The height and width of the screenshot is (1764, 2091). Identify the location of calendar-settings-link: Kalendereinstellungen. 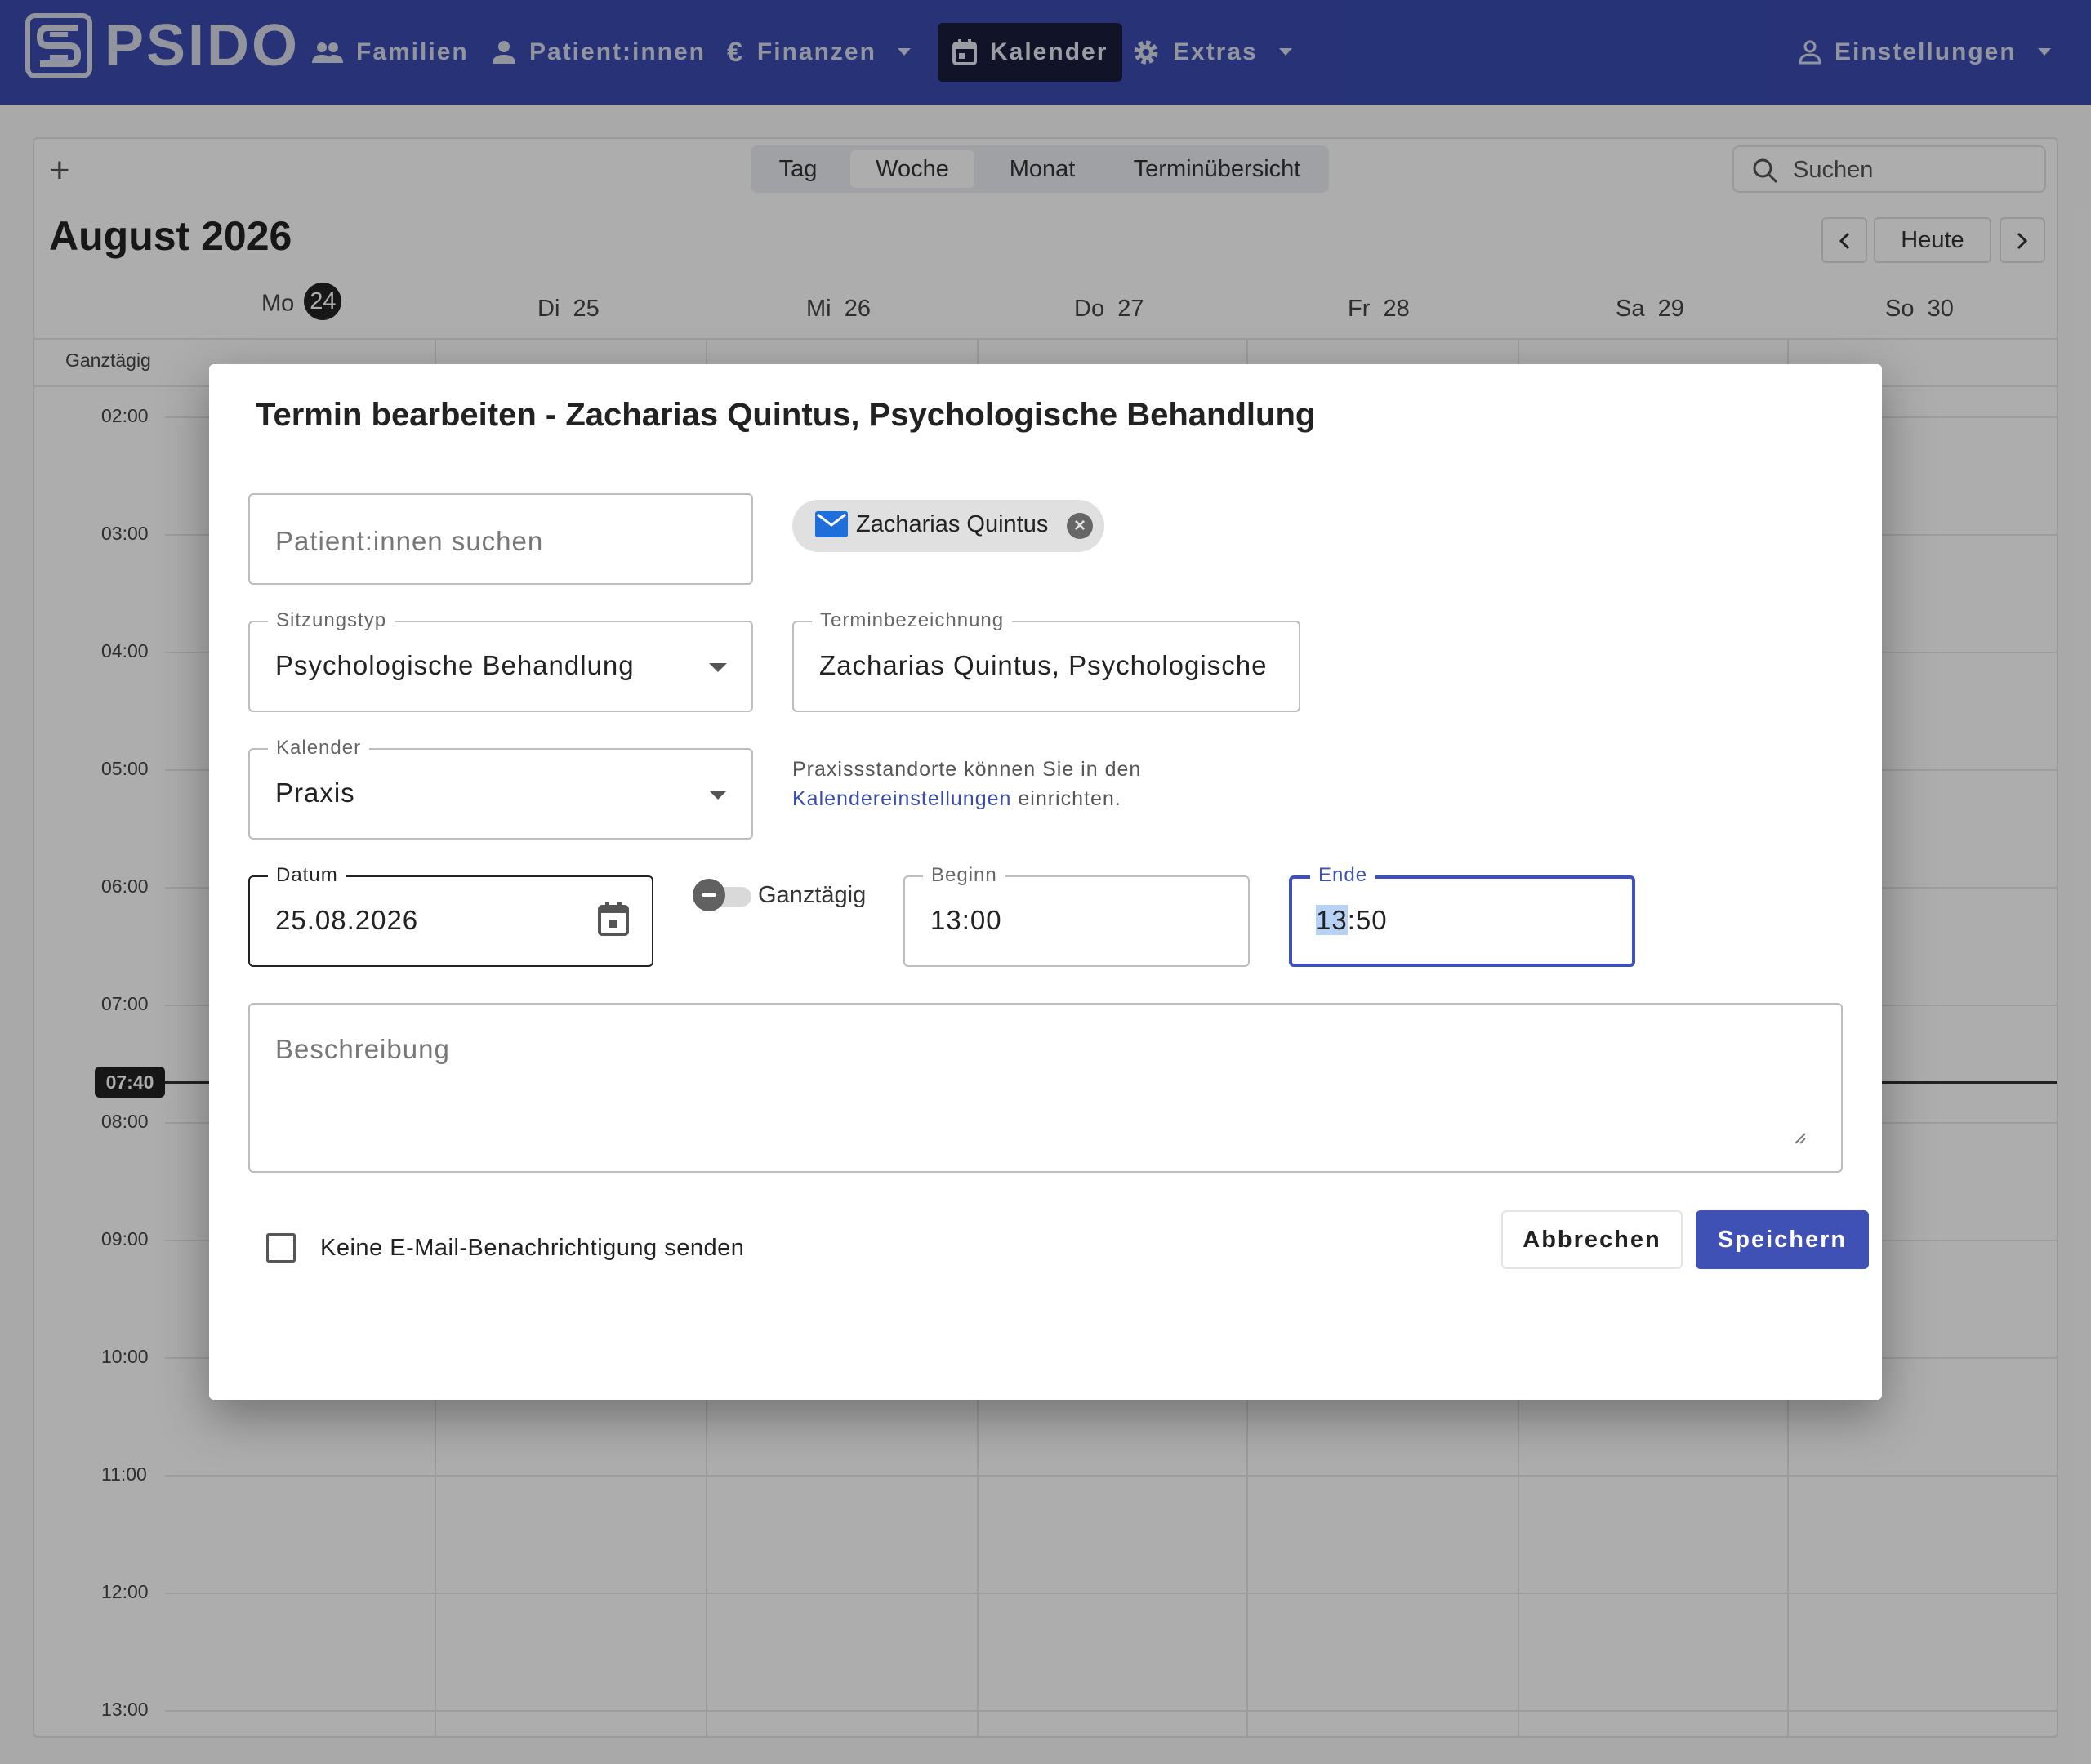
(901, 798).